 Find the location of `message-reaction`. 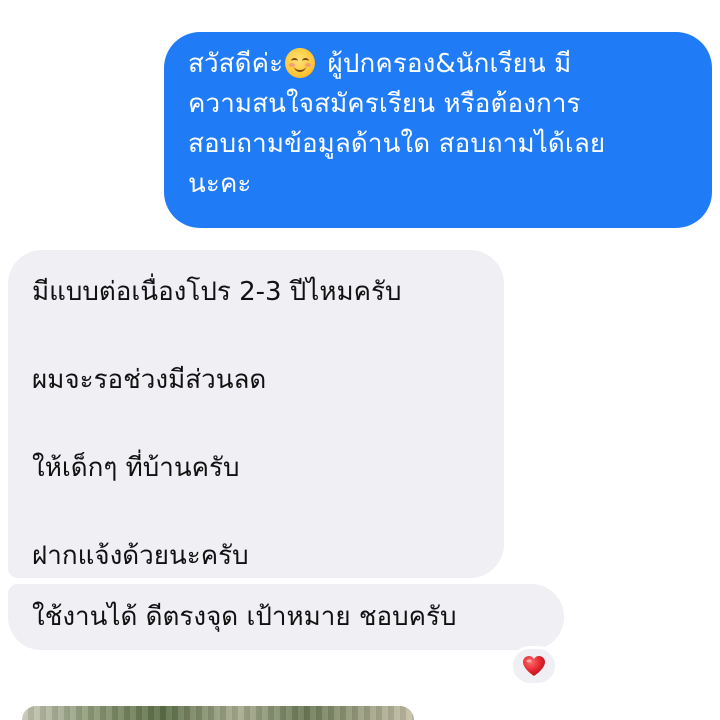

message-reaction is located at coordinates (534, 666).